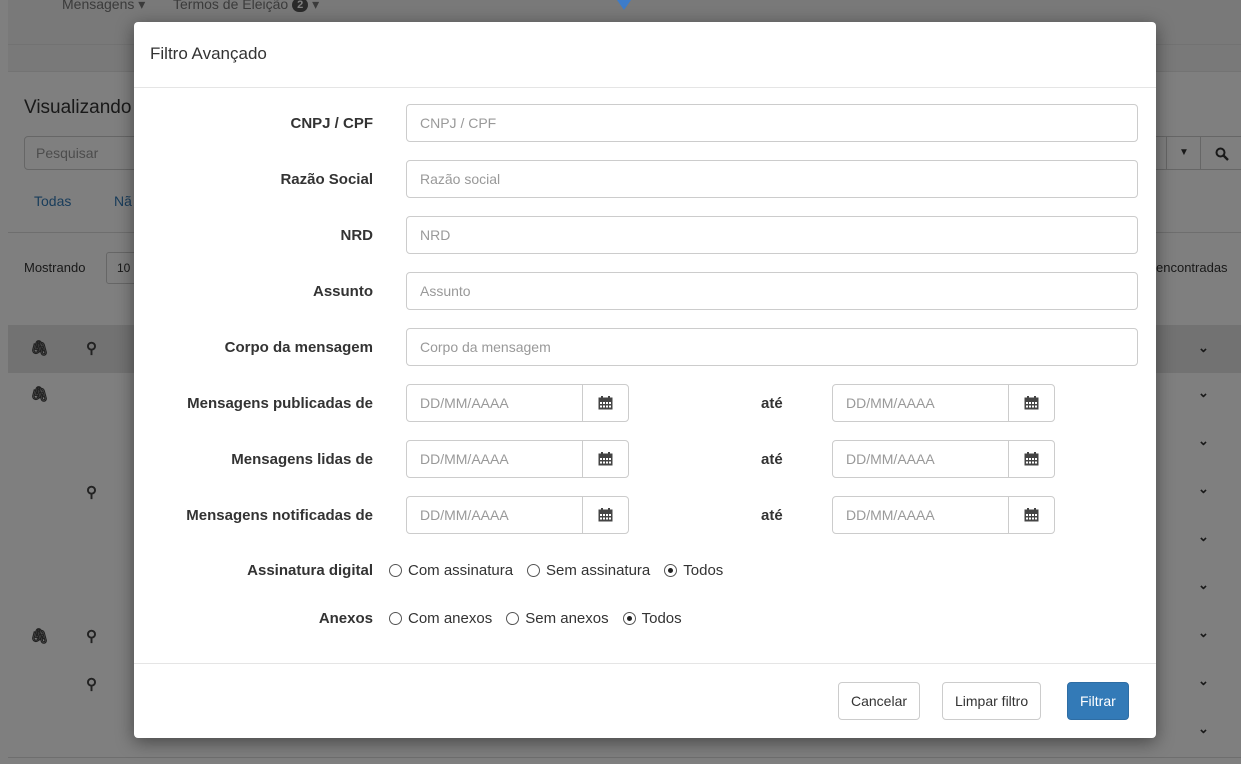 This screenshot has height=764, width=1241. I want to click on lidas-from-calendar-button, so click(605, 459).